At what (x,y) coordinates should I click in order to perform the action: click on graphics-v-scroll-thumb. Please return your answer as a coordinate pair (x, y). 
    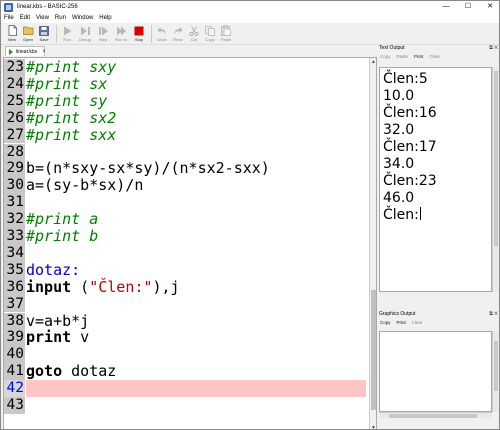
    Looking at the image, I should click on (496, 366).